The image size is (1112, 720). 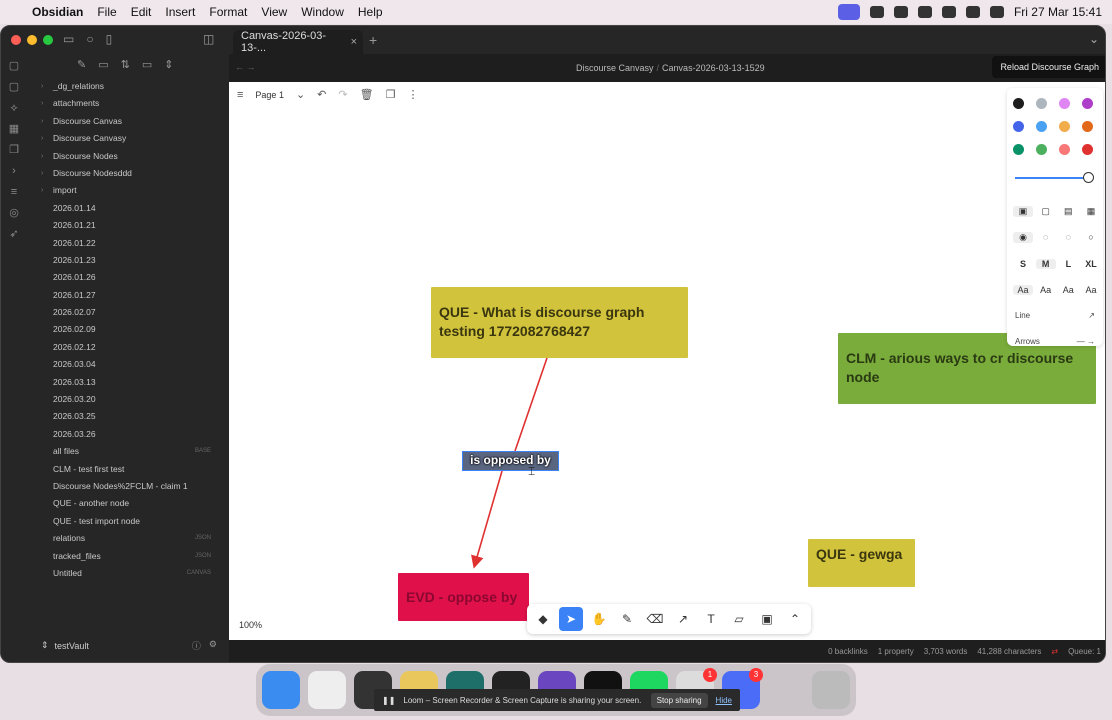 What do you see at coordinates (16, 40) in the screenshot?
I see `close-window-button` at bounding box center [16, 40].